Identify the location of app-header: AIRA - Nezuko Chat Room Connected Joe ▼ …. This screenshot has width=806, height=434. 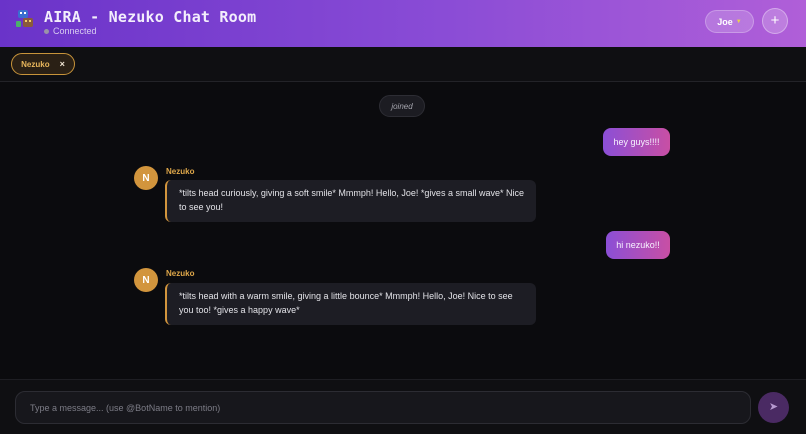
(403, 23).